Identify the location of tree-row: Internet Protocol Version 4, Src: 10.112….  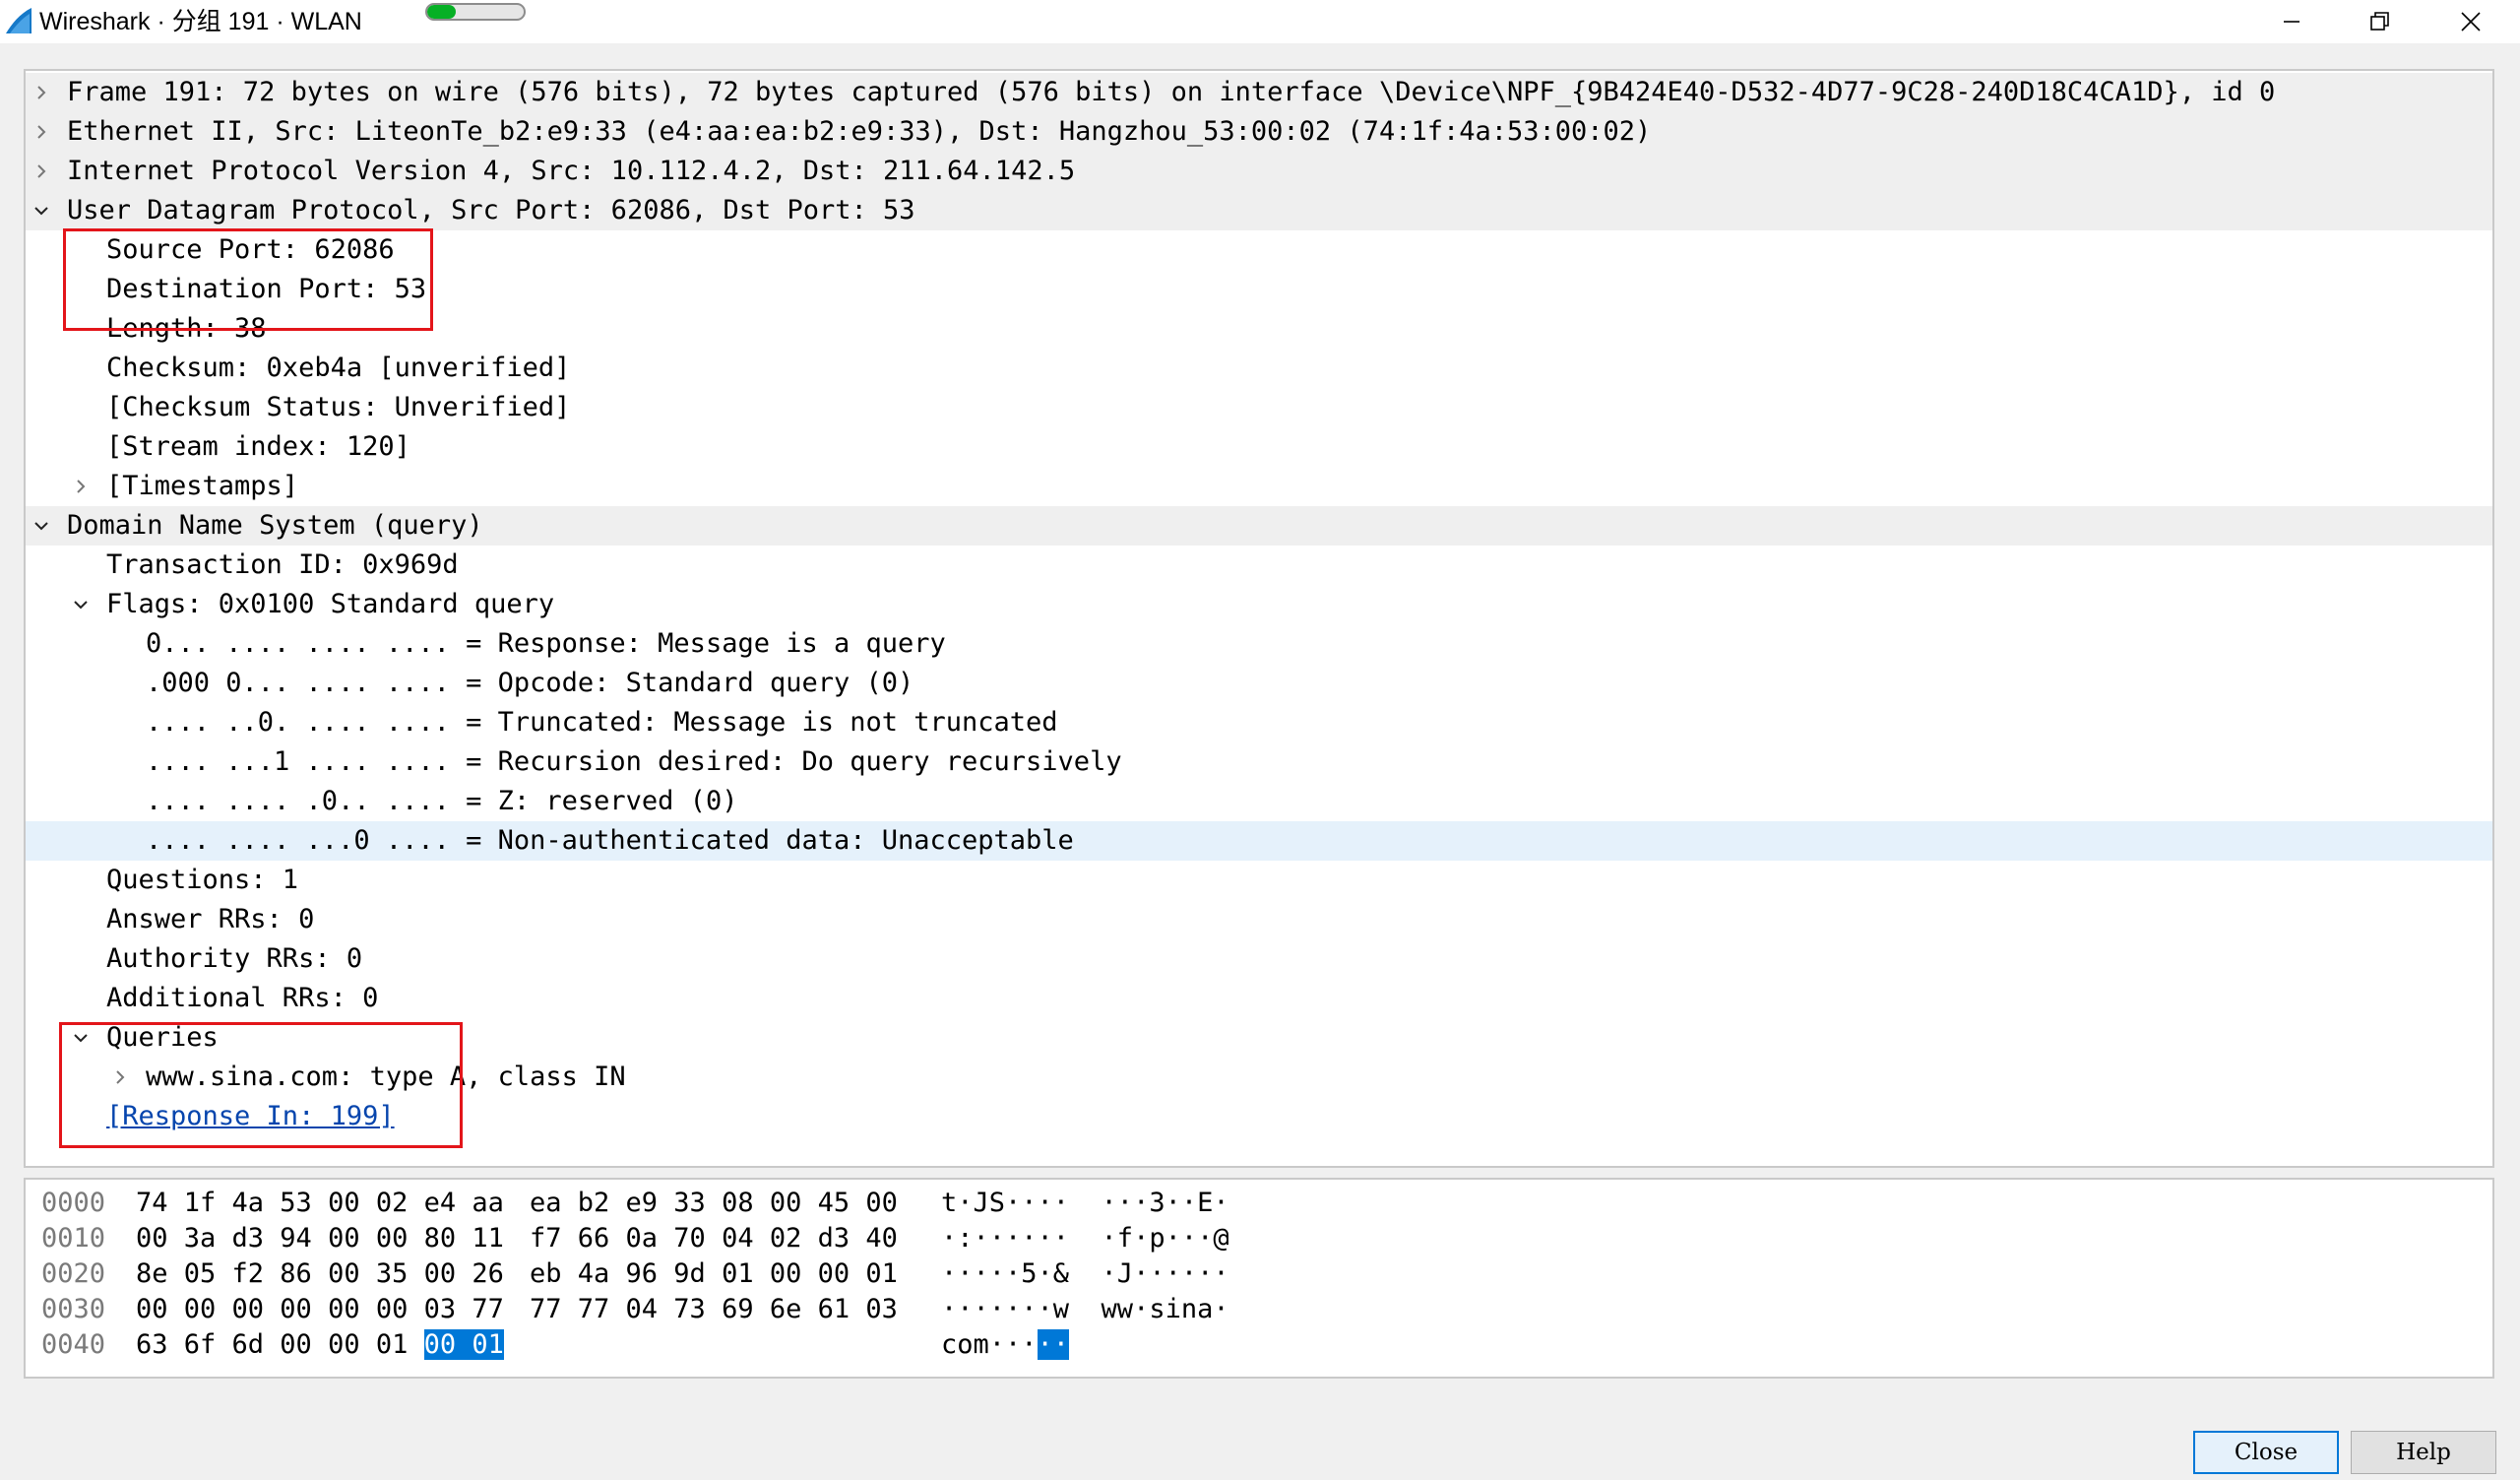
(1259, 171).